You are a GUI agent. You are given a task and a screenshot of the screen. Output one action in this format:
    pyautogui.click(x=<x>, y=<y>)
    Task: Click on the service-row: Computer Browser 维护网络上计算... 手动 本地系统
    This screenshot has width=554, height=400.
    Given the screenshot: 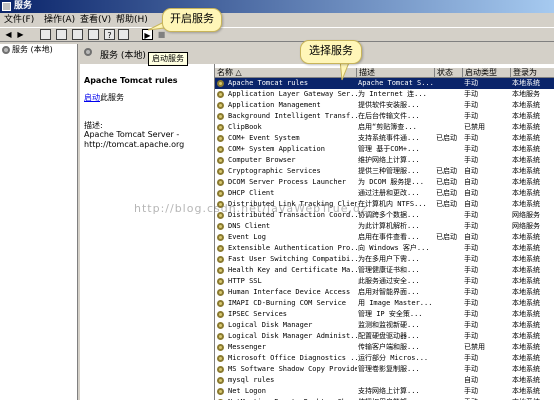 What is the action you would take?
    pyautogui.click(x=384, y=160)
    